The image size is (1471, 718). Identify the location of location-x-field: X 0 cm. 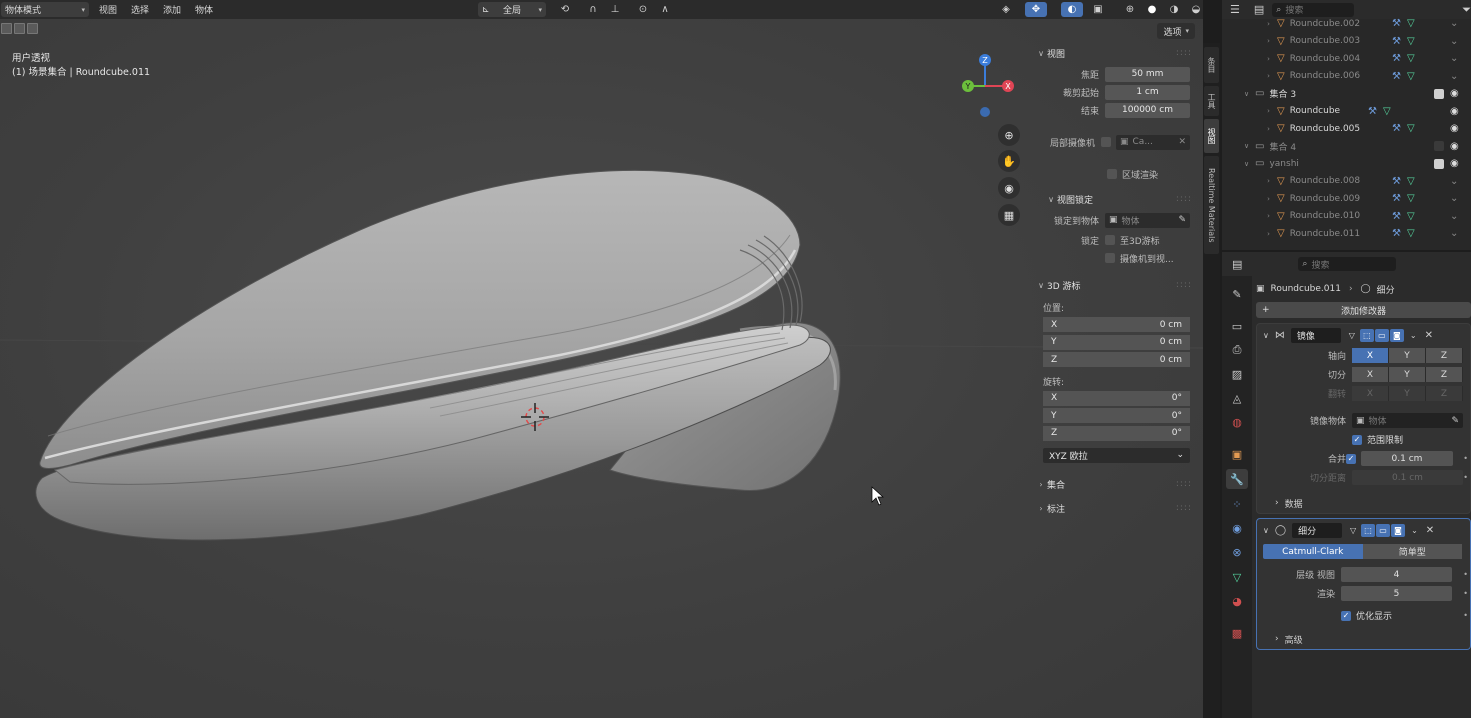
(1116, 325).